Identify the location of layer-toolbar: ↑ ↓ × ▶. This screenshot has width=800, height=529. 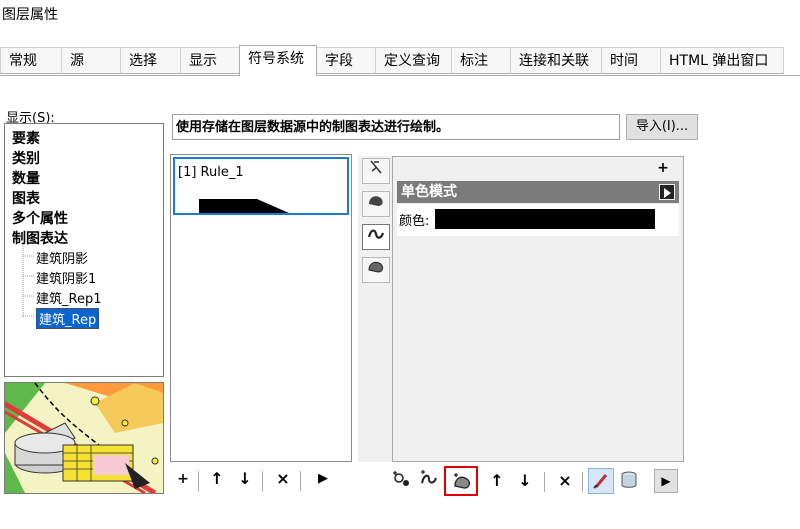
(538, 481).